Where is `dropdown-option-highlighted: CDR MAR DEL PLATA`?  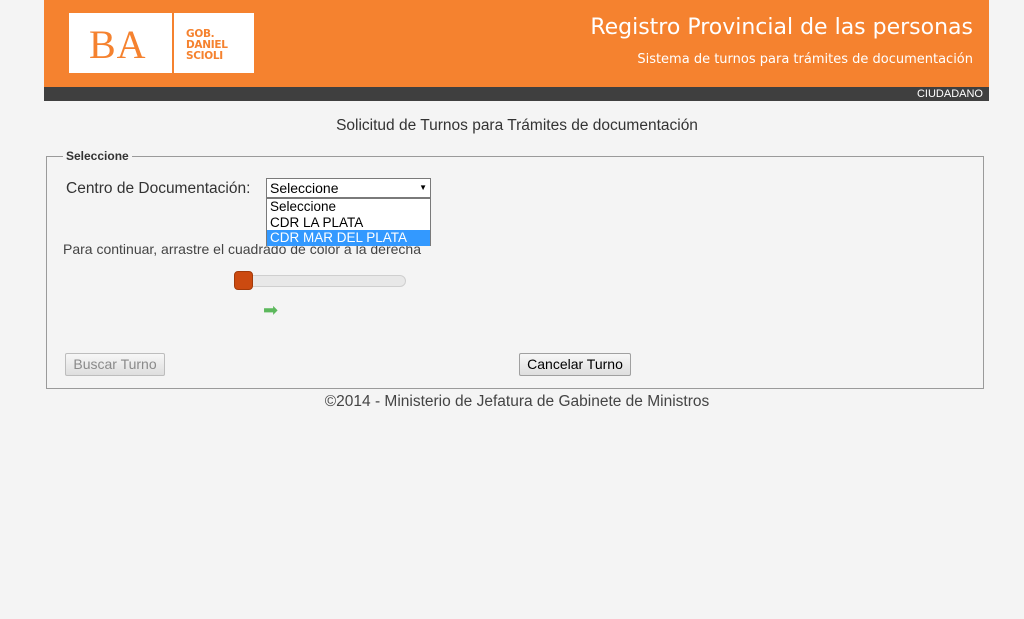
dropdown-option-highlighted: CDR MAR DEL PLATA is located at coordinates (348, 238).